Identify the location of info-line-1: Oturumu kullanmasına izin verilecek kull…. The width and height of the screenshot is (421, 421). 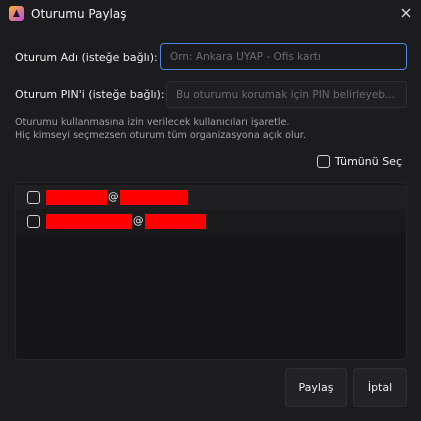
(152, 122).